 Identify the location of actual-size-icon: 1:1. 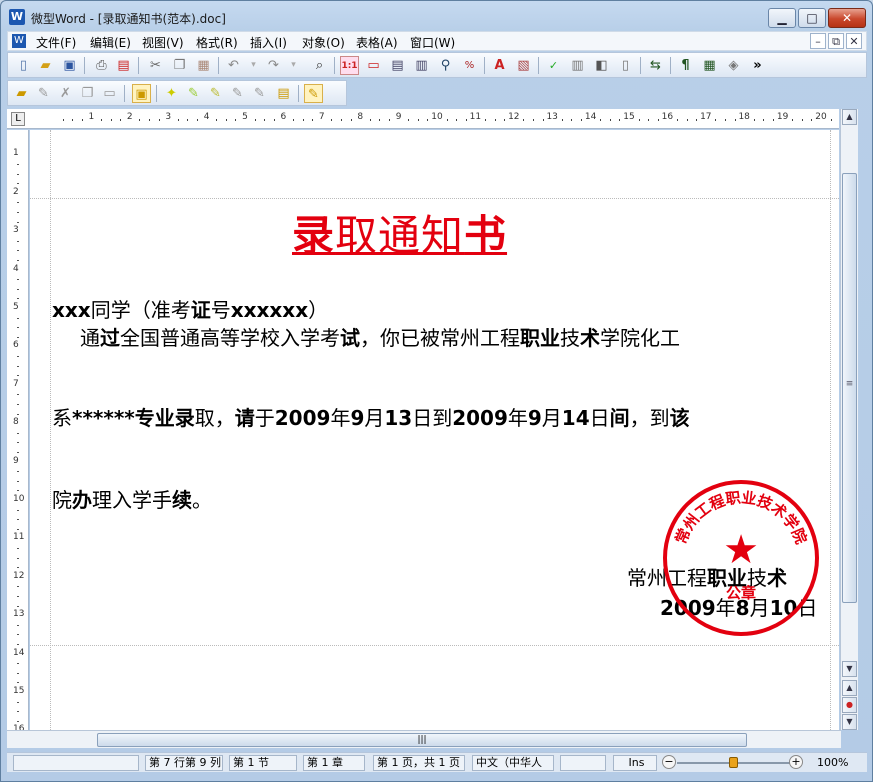
(349, 65).